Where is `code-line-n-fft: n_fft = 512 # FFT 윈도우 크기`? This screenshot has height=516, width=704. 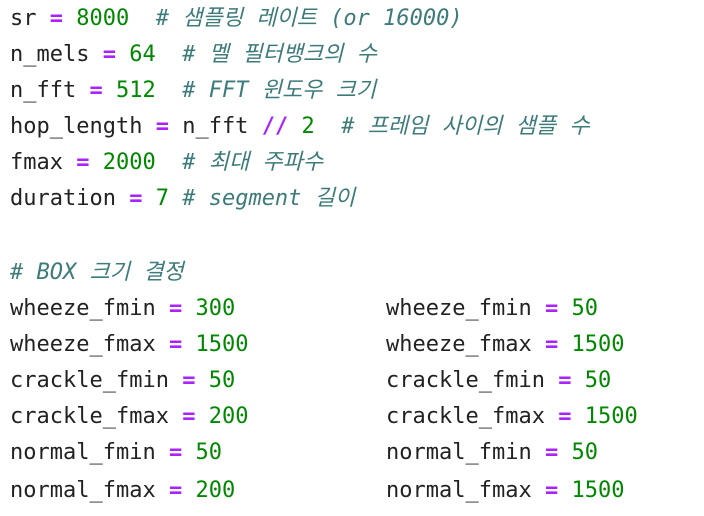
code-line-n-fft: n_fft = 512 # FFT 윈도우 크기 is located at coordinates (193, 91).